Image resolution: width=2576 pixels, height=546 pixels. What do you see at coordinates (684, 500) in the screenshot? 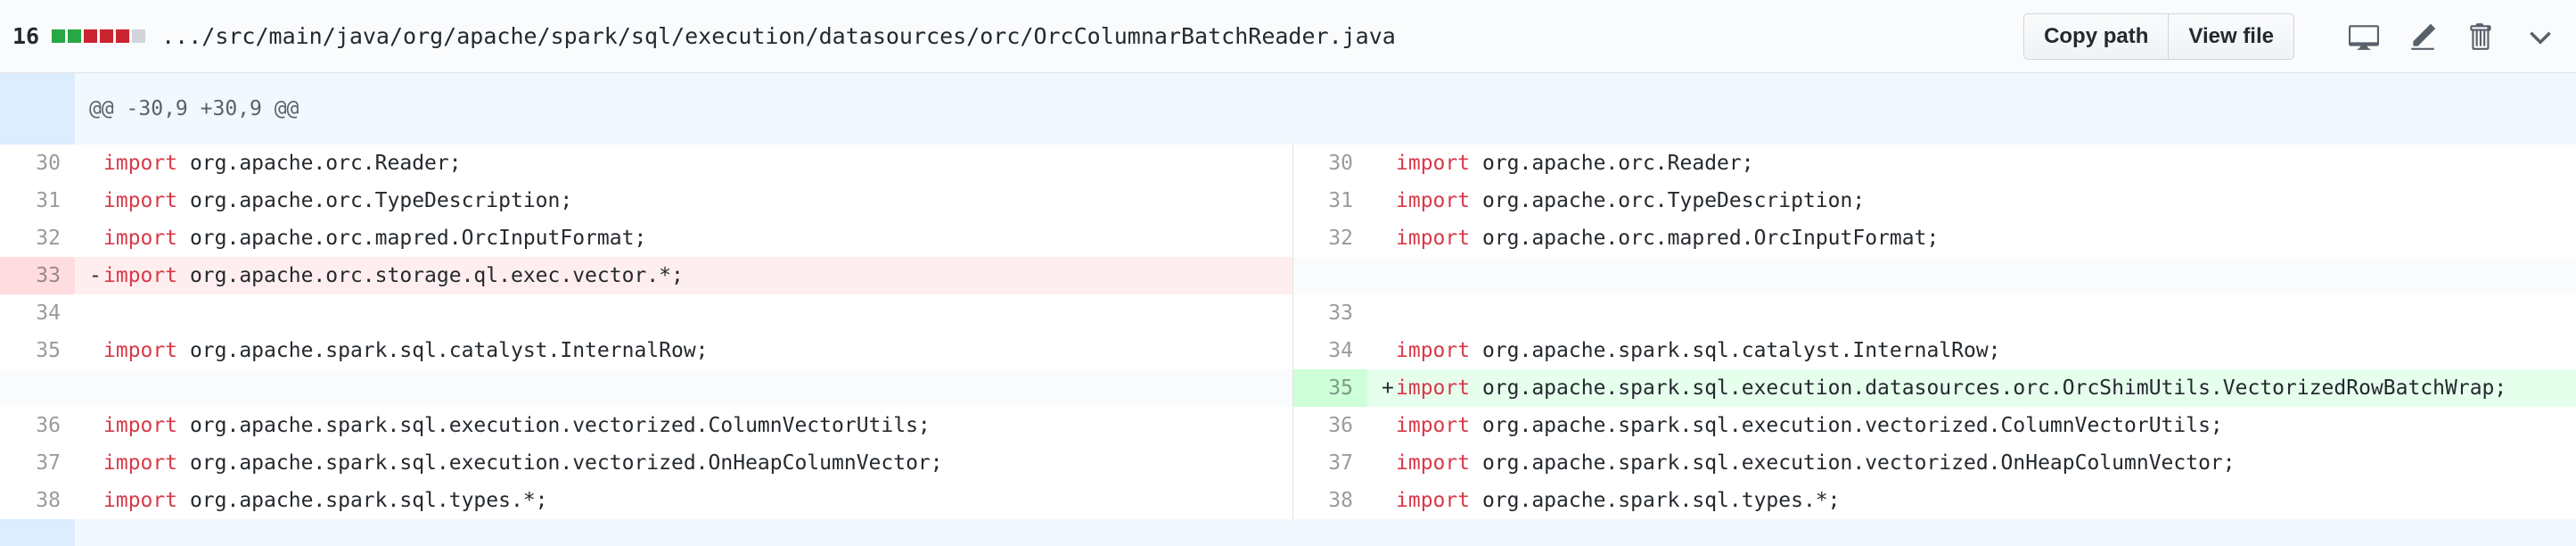
I see `left-code: import org.apache.spark.sql.types.*;` at bounding box center [684, 500].